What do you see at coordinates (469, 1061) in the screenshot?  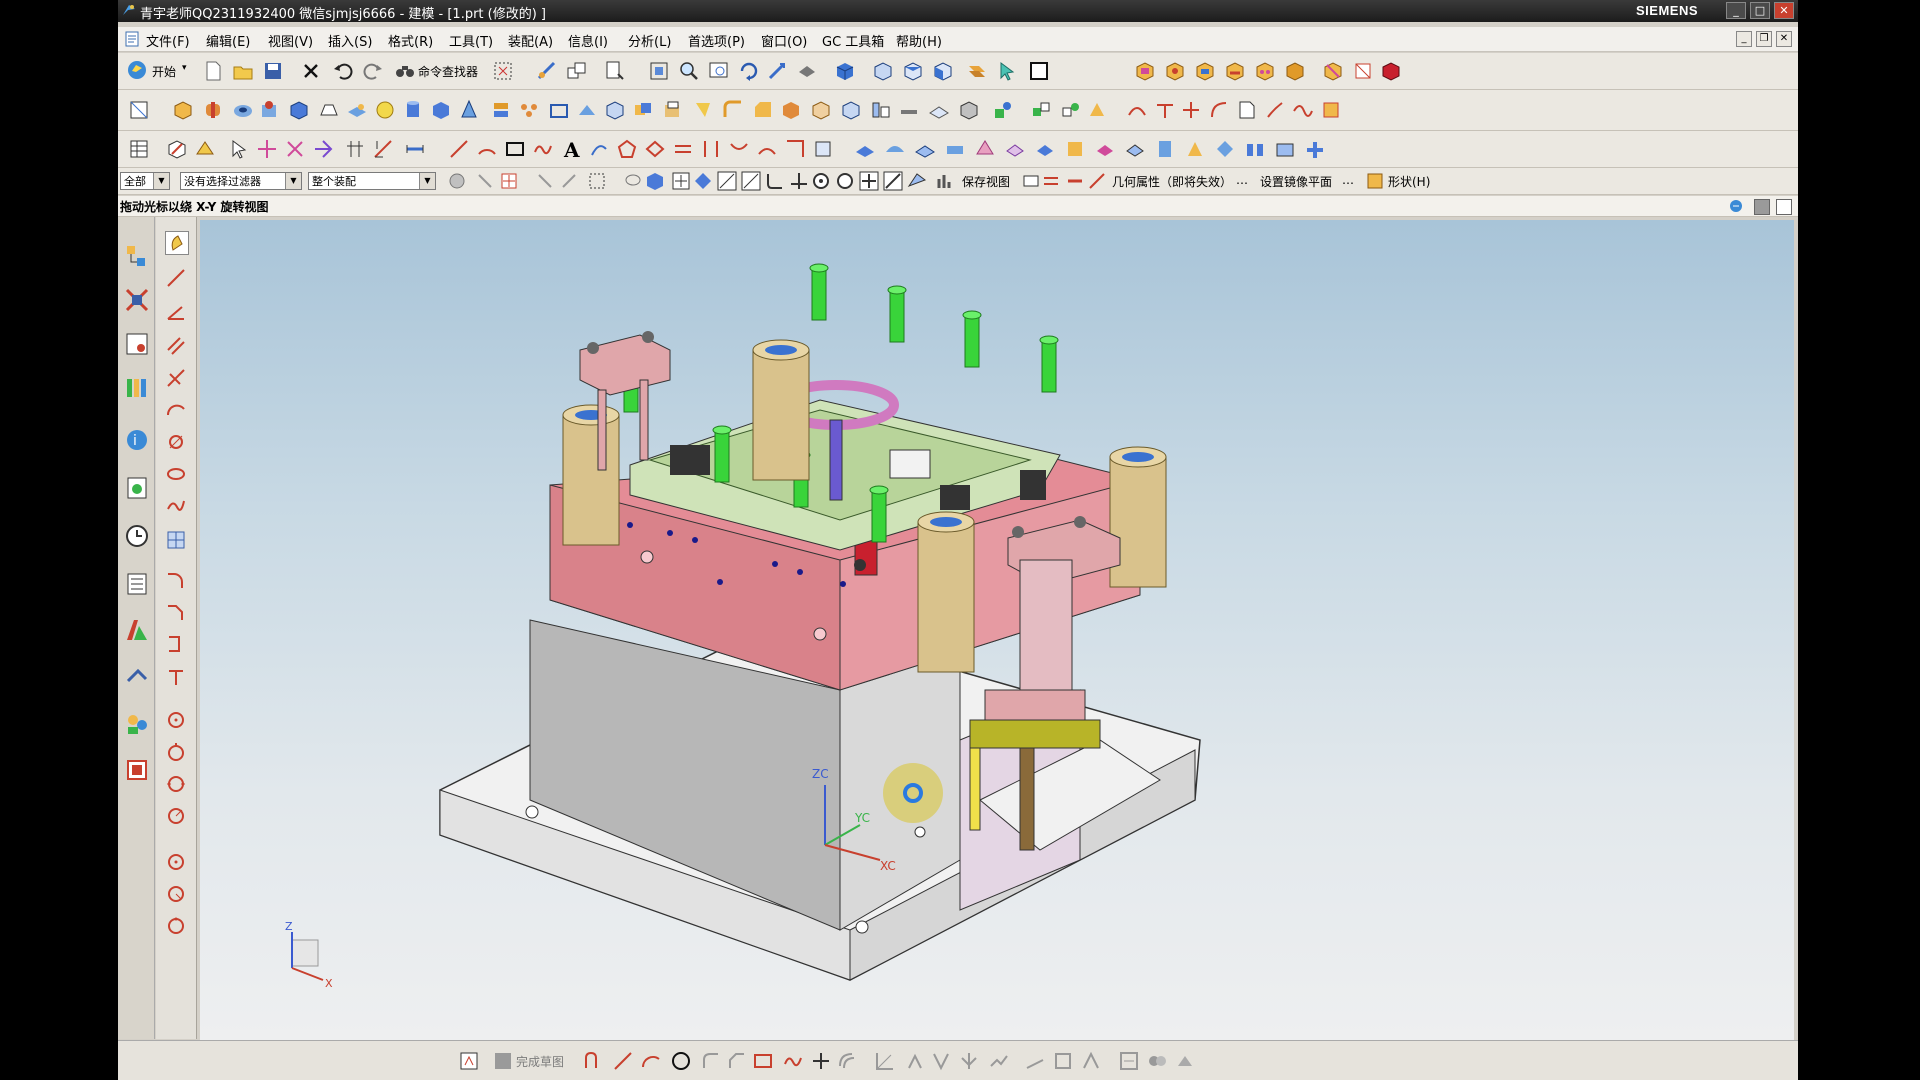 I see `sketch-plane-icon` at bounding box center [469, 1061].